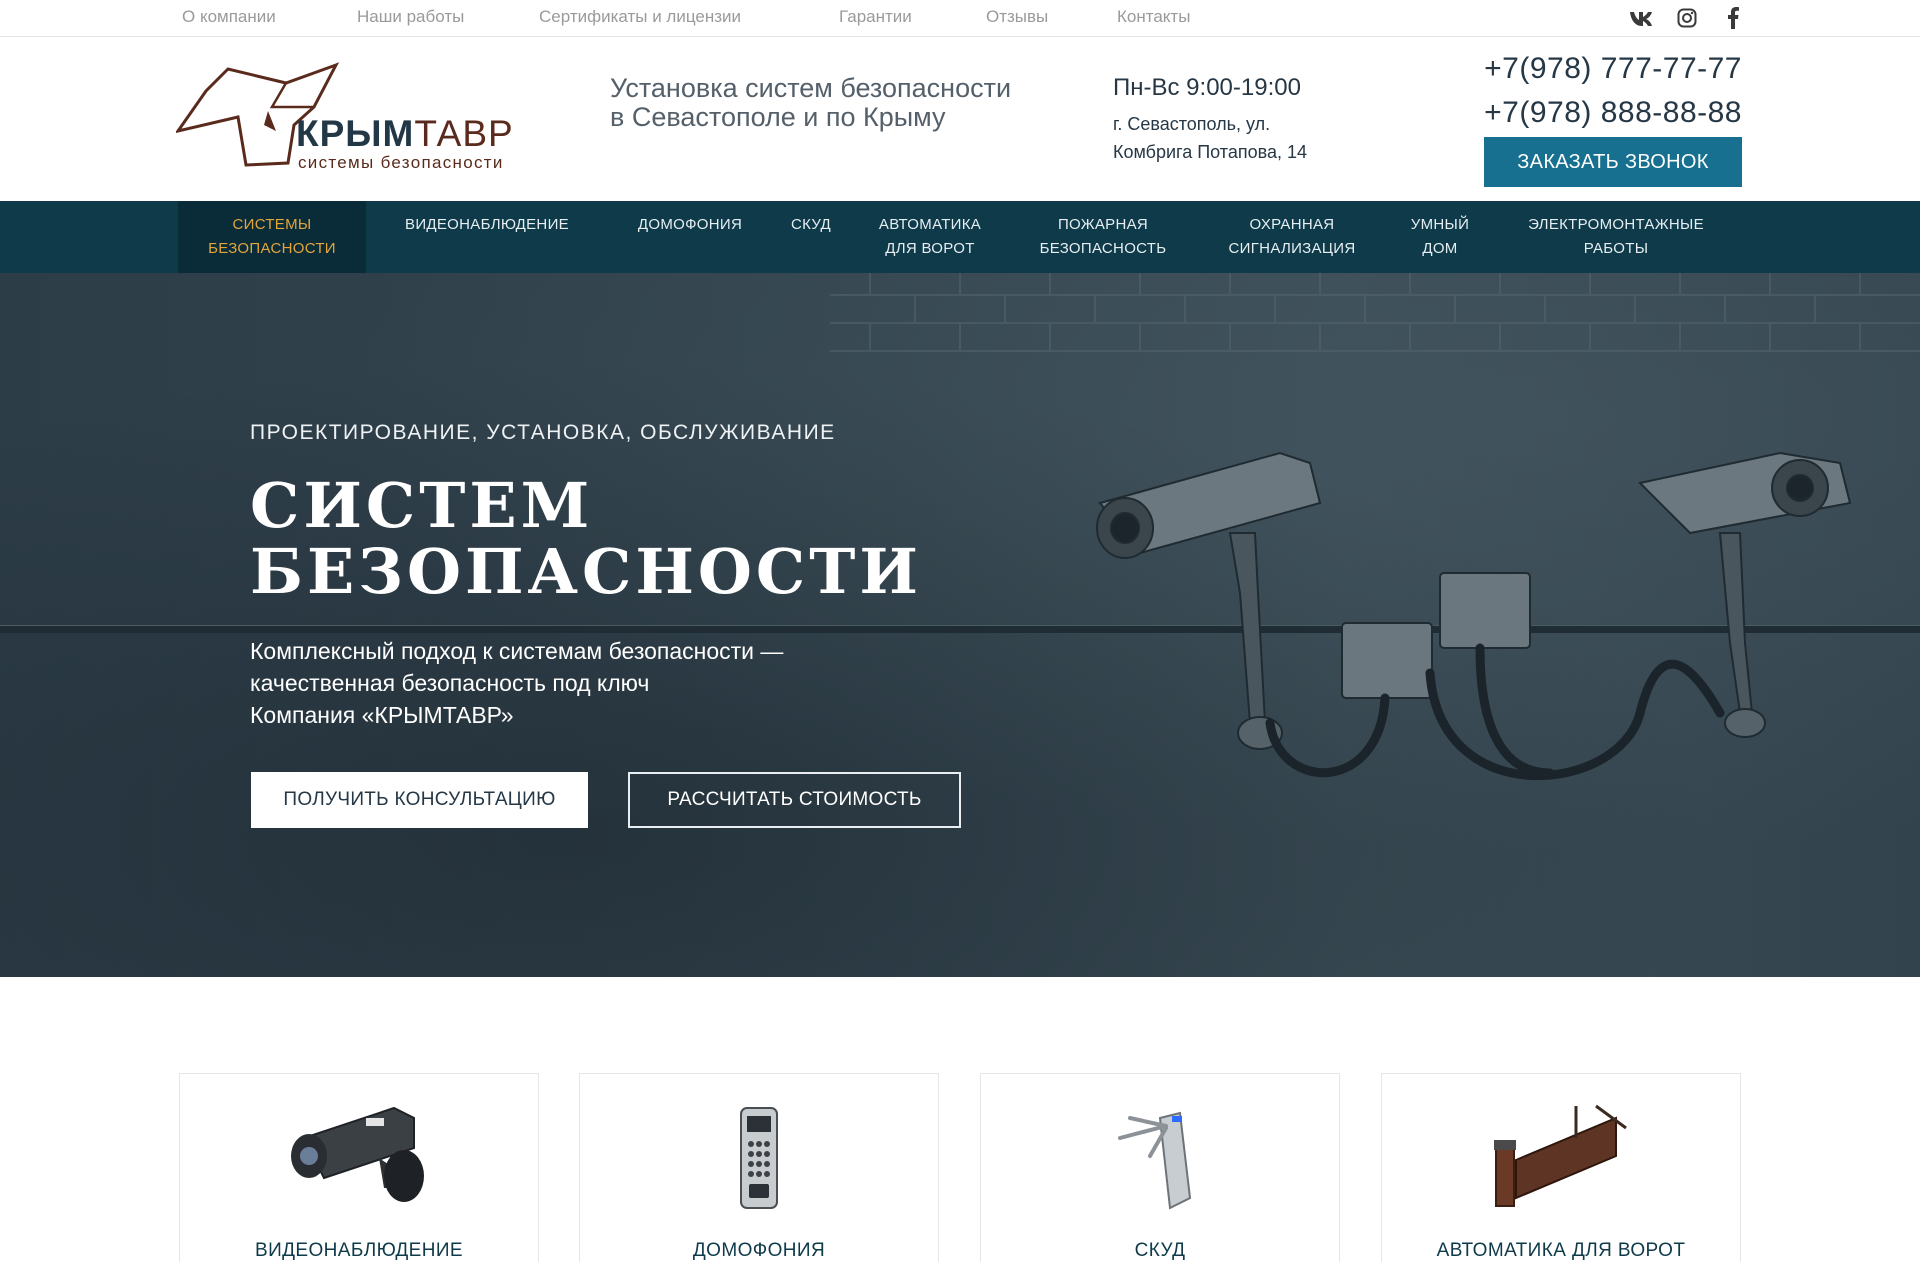 The image size is (1920, 1262). Describe the element at coordinates (405, 133) in the screenshot. I see `logo-wordmark: КРЫМТАВР` at that location.